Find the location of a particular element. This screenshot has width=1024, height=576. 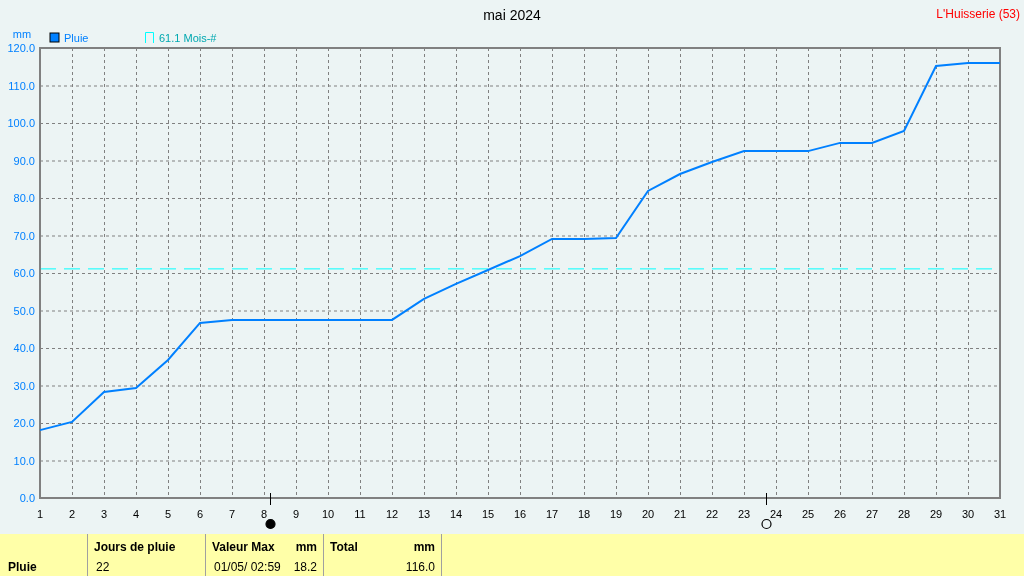

summary-value: 18.2 is located at coordinates (305, 567).